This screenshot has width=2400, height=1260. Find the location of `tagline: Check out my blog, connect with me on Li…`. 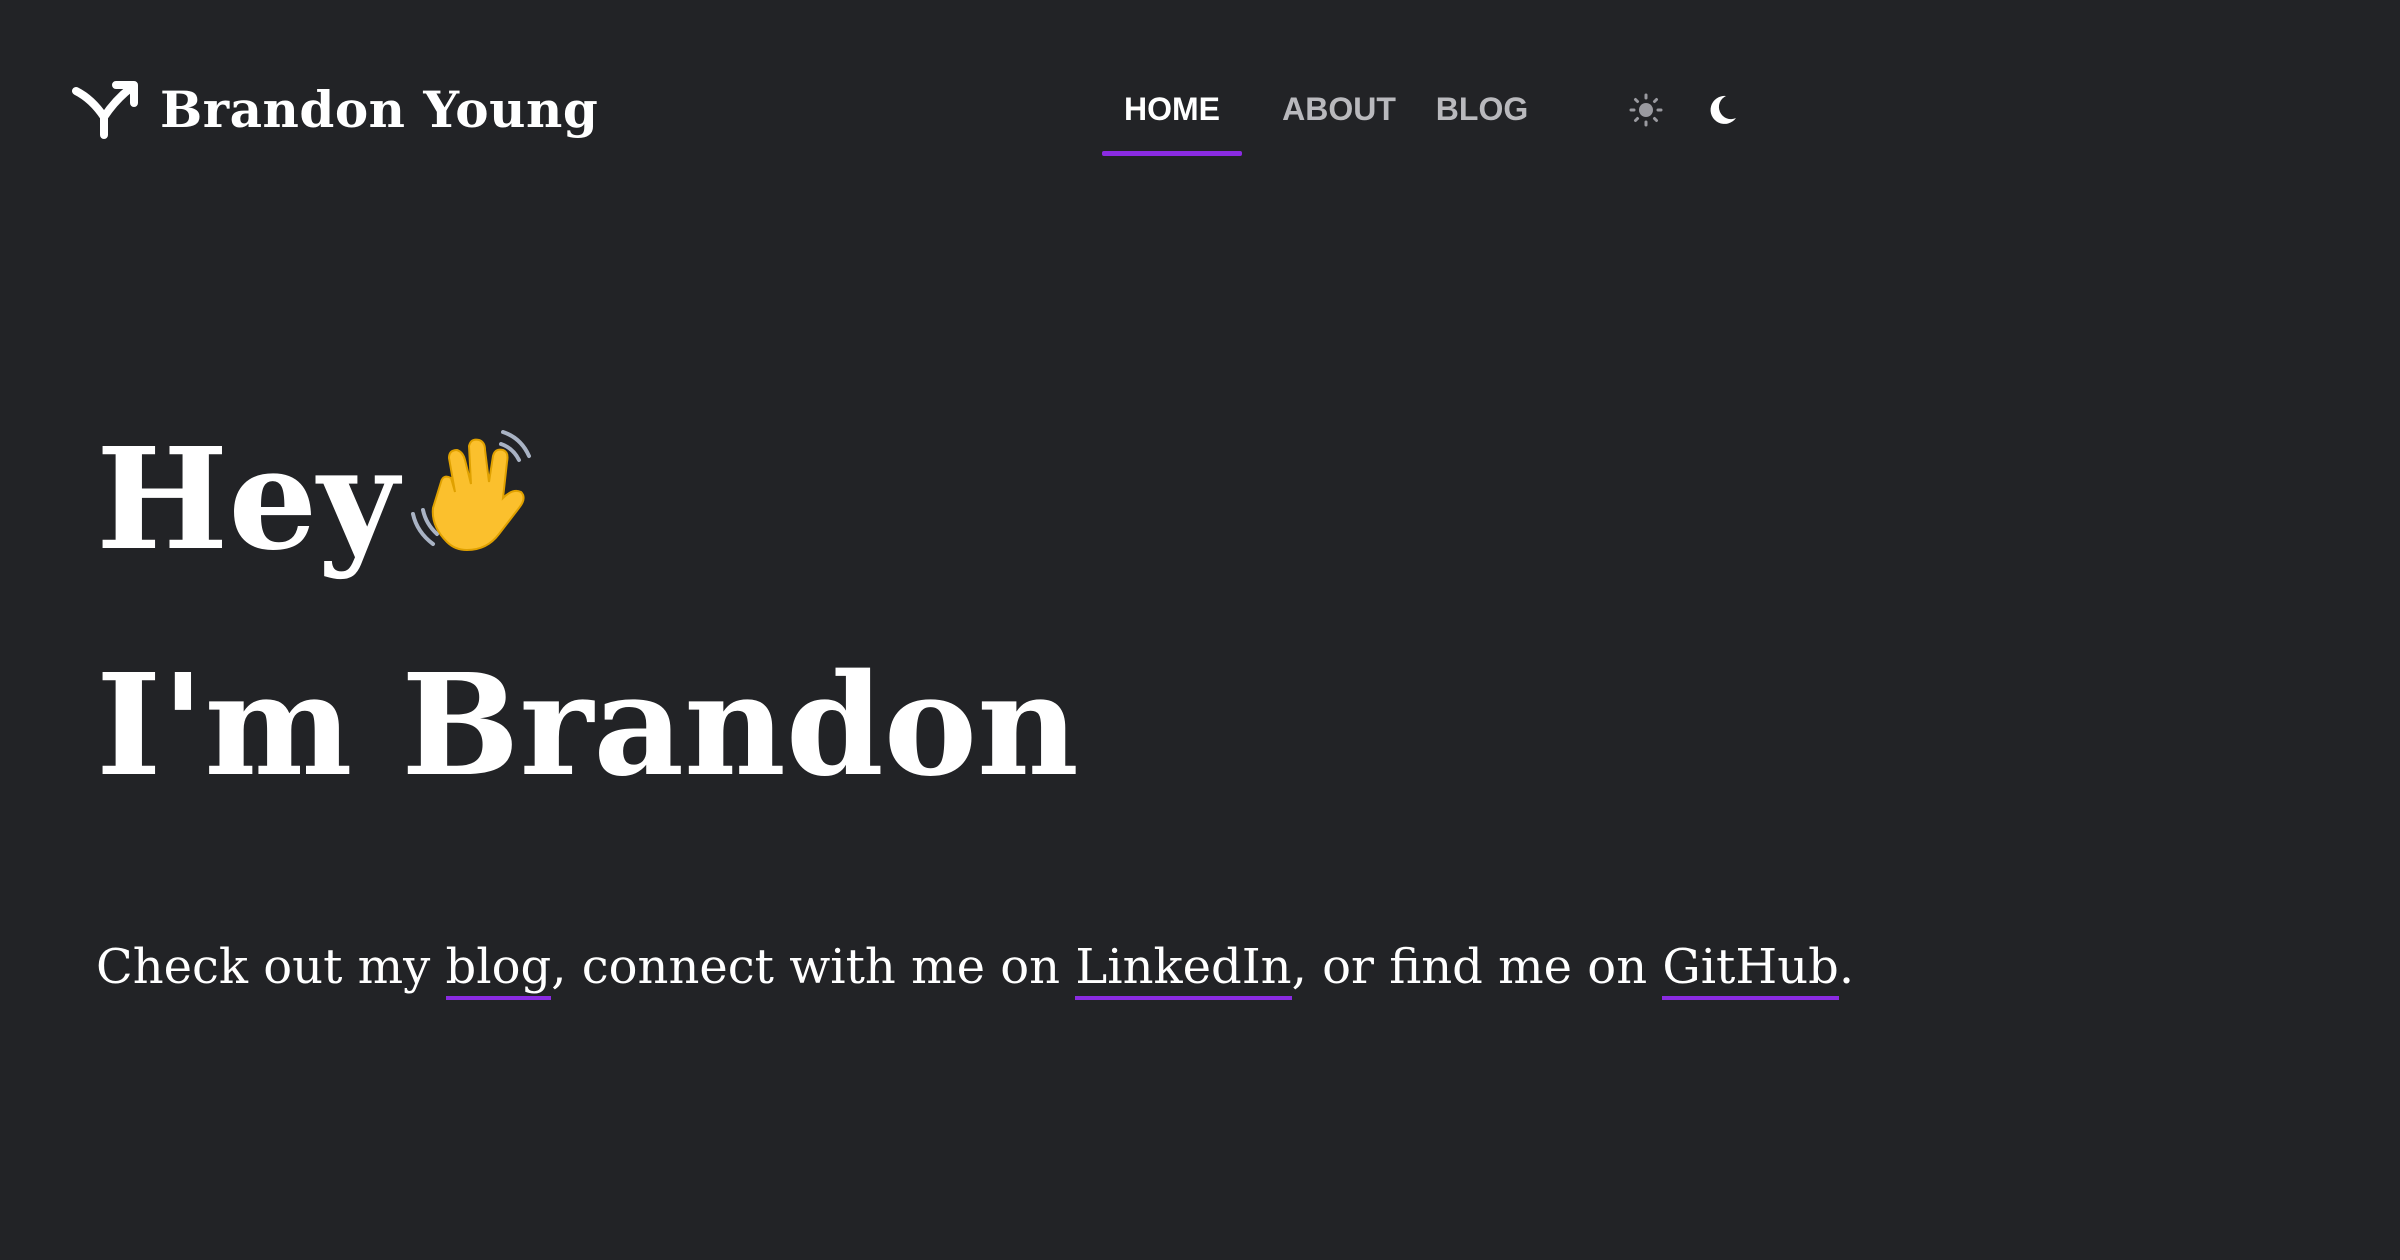

tagline: Check out my blog, connect with me on Li… is located at coordinates (975, 967).